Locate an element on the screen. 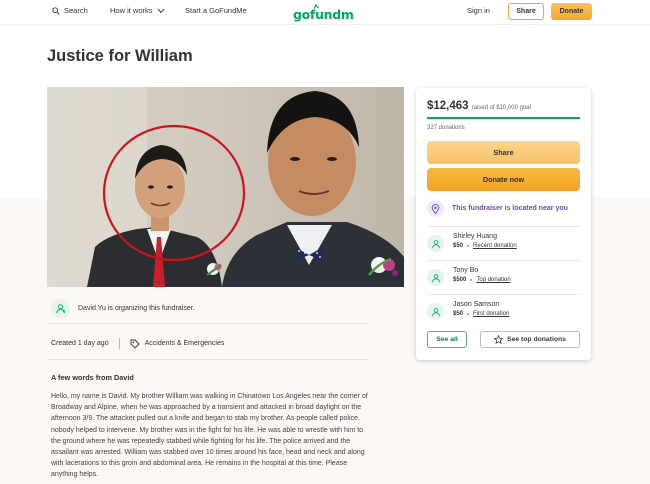 Image resolution: width=650 pixels, height=484 pixels. donor-item: Tony Bo $500 Top donation is located at coordinates (469, 276).